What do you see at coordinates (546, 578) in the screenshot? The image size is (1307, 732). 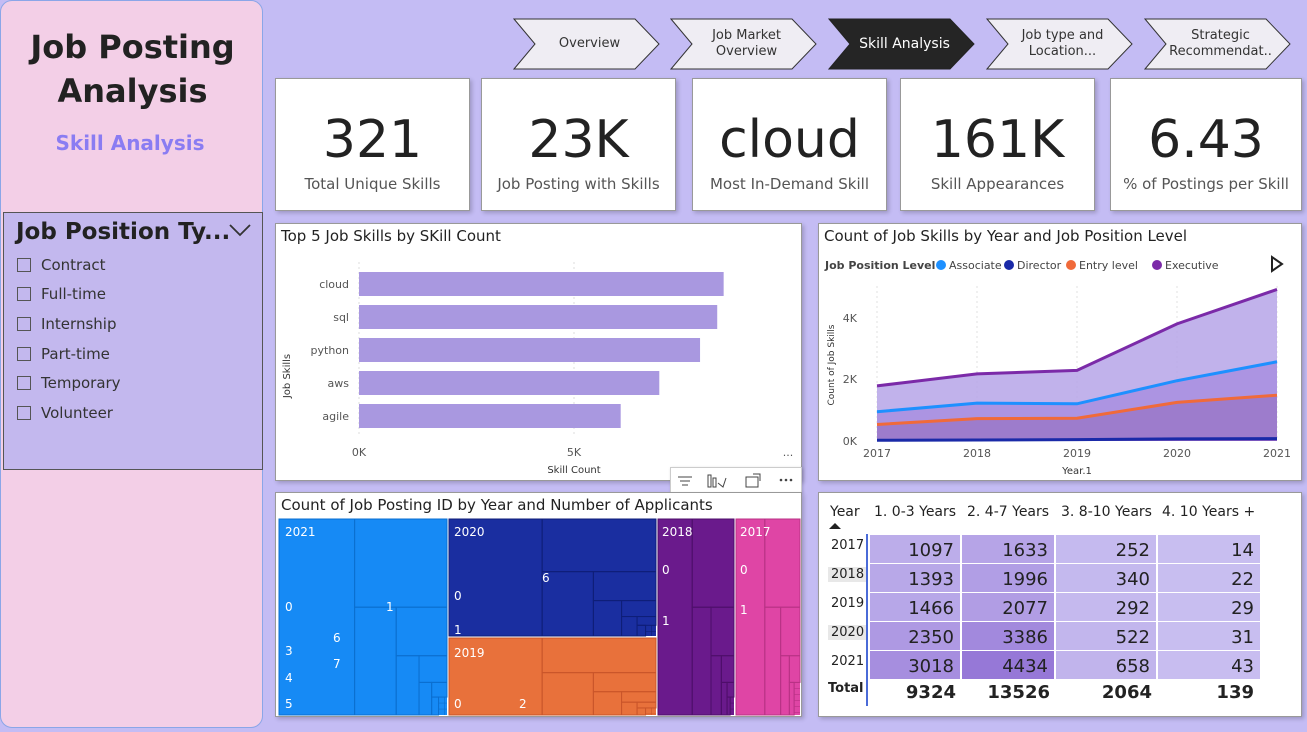 I see `treemap-label: 6` at bounding box center [546, 578].